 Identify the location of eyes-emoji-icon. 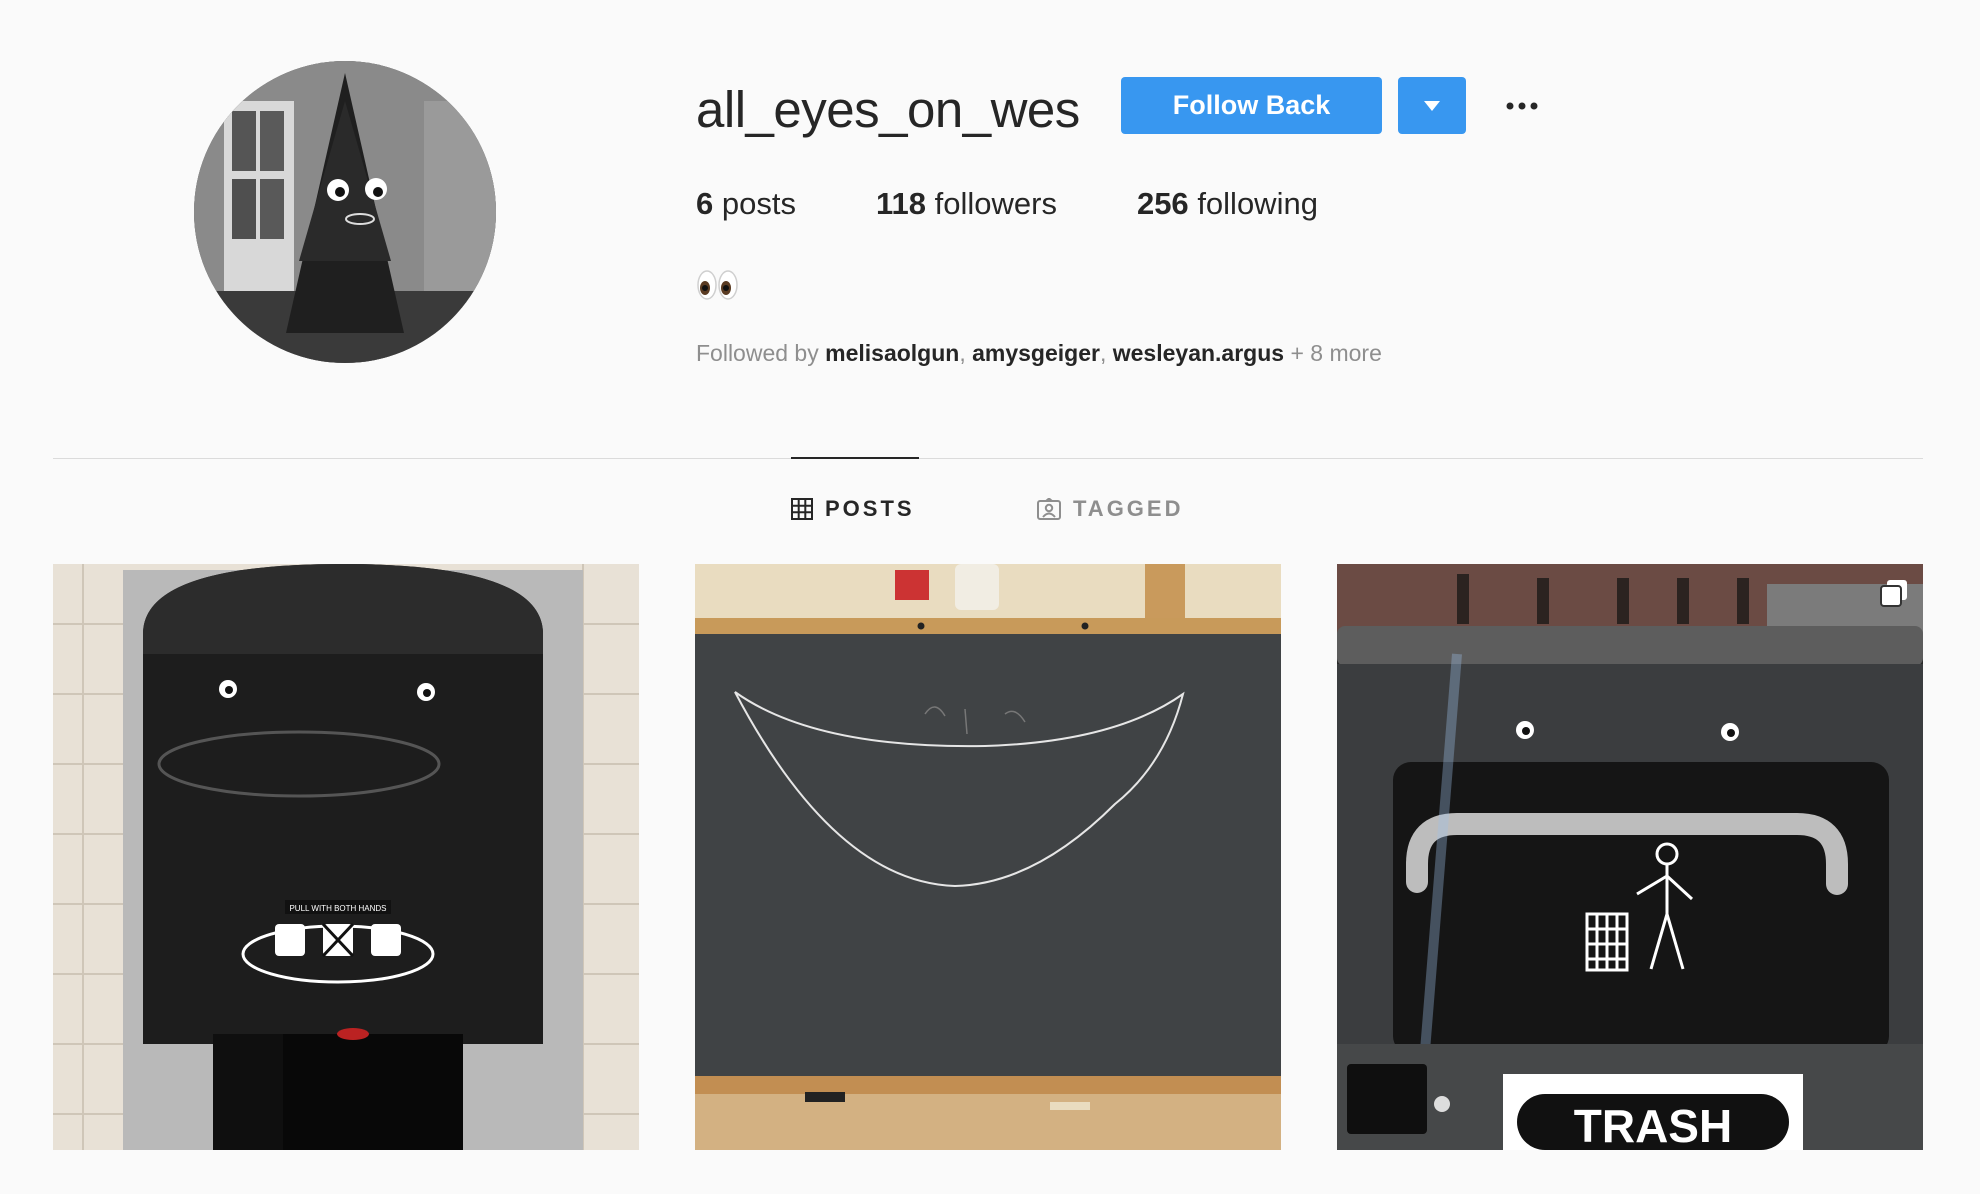
(717, 285).